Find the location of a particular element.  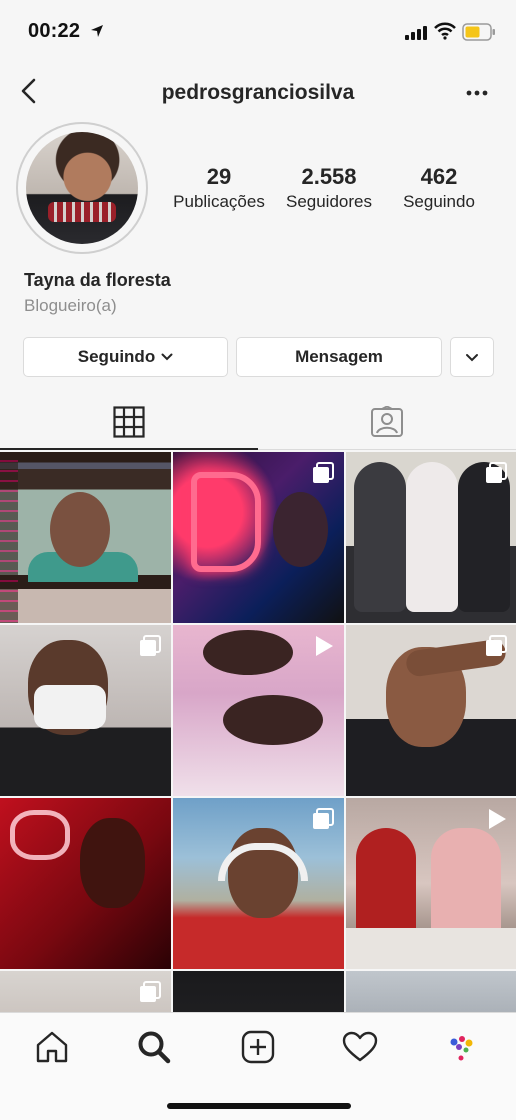

search-icon is located at coordinates (154, 1047).